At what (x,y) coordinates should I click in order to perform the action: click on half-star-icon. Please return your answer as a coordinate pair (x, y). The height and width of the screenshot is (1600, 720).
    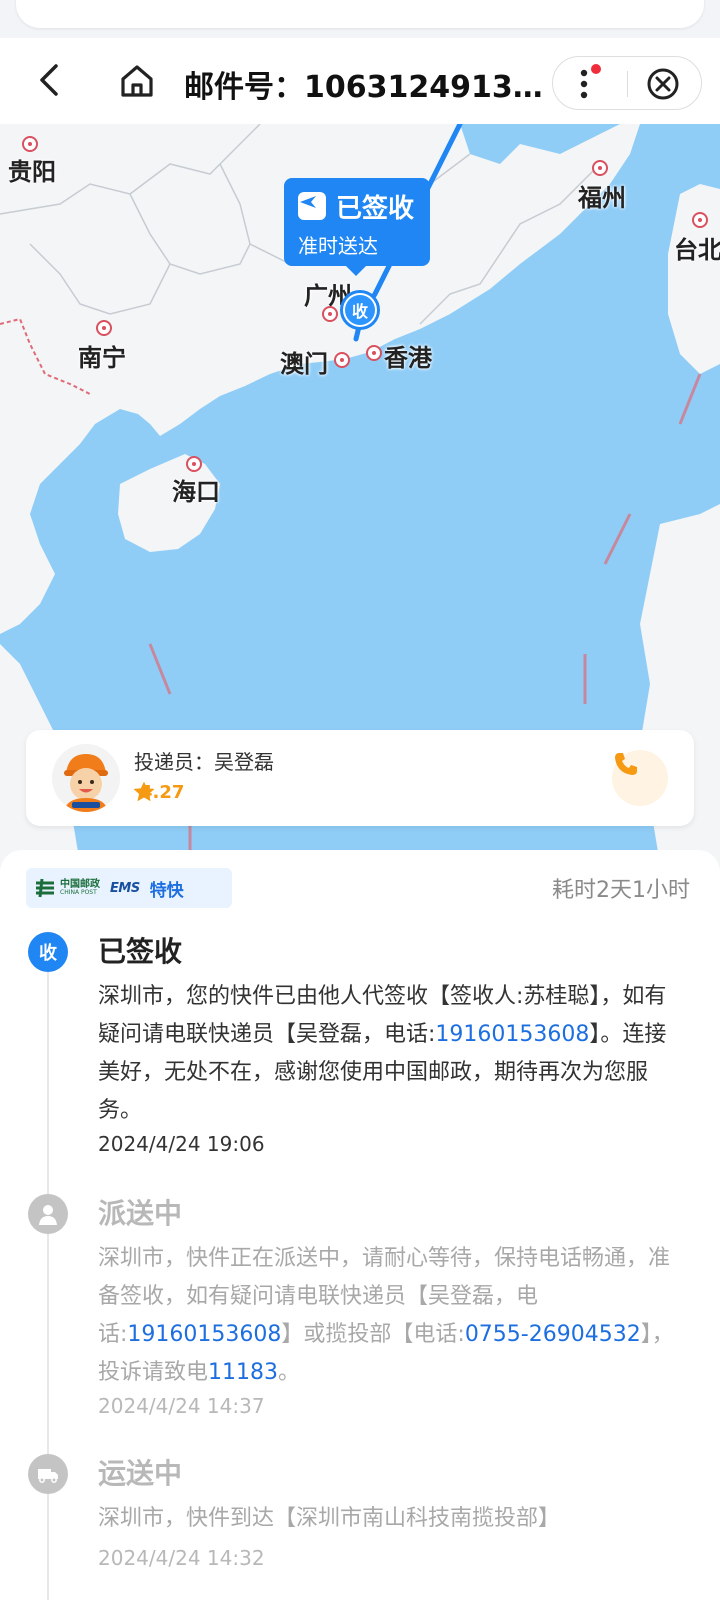
    Looking at the image, I should click on (144, 792).